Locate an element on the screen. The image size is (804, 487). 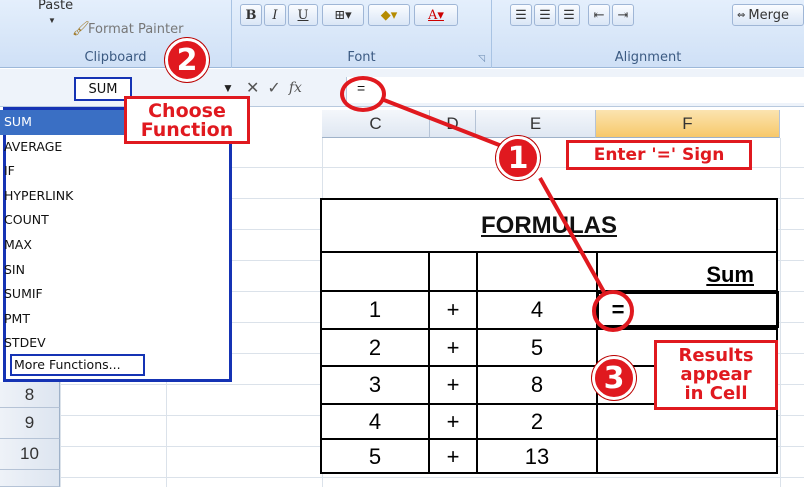
step-2-label: Choose Function is located at coordinates (187, 120).